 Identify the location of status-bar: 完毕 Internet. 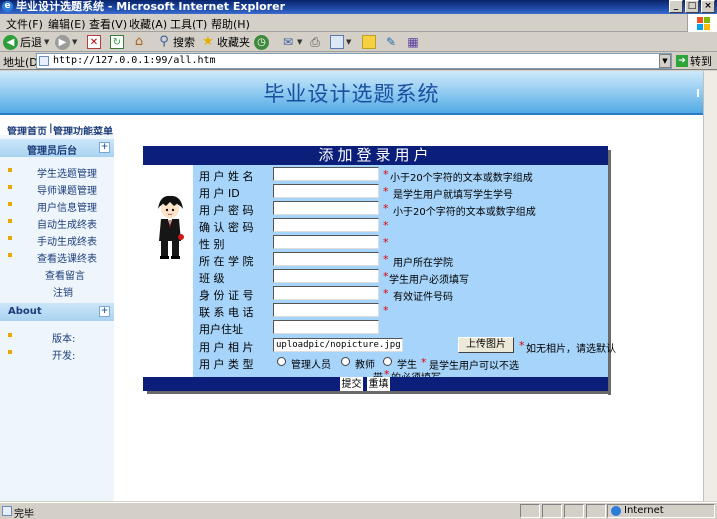
(358, 510).